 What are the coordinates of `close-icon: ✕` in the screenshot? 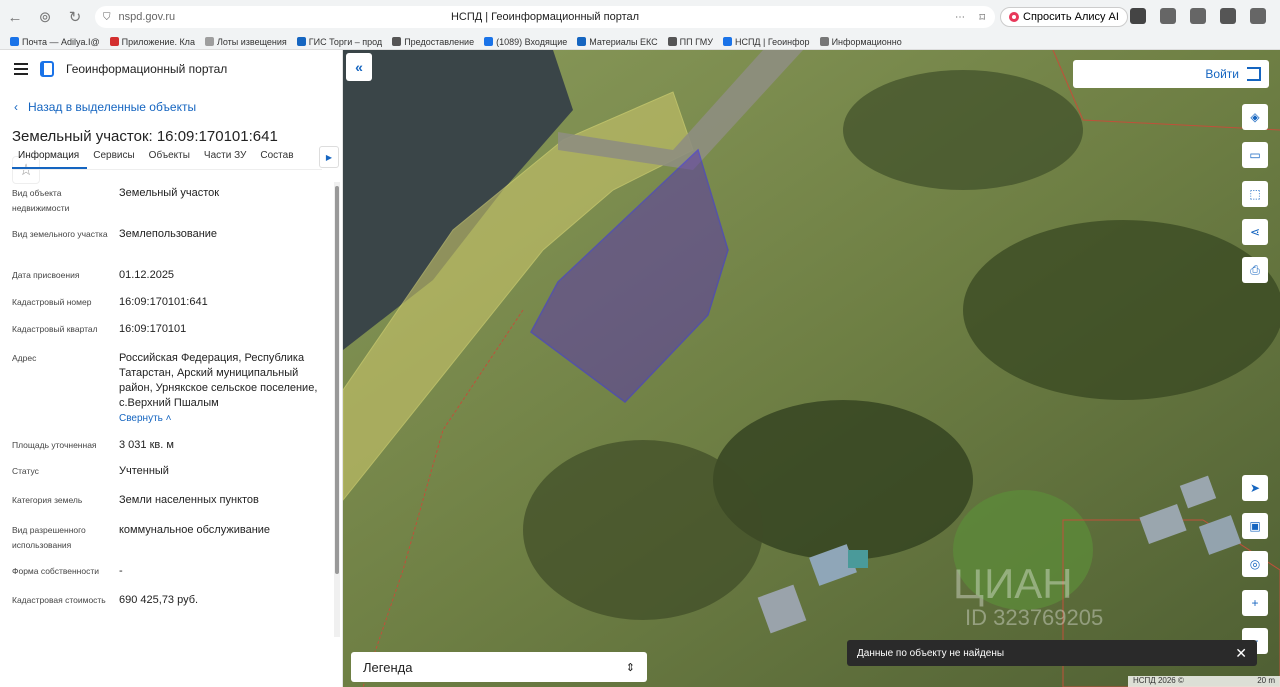 It's located at (1241, 653).